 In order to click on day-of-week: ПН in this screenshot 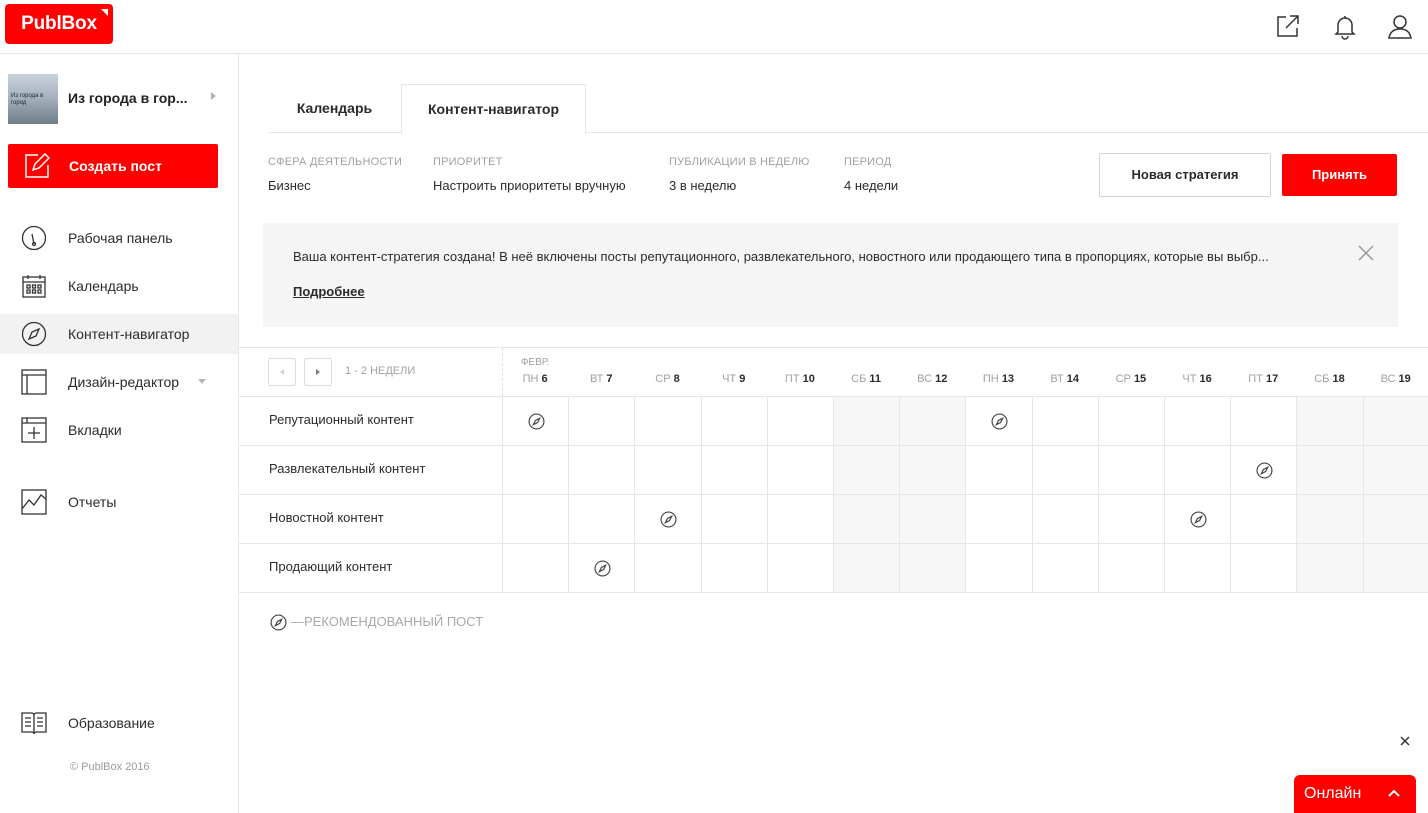, I will do `click(990, 379)`.